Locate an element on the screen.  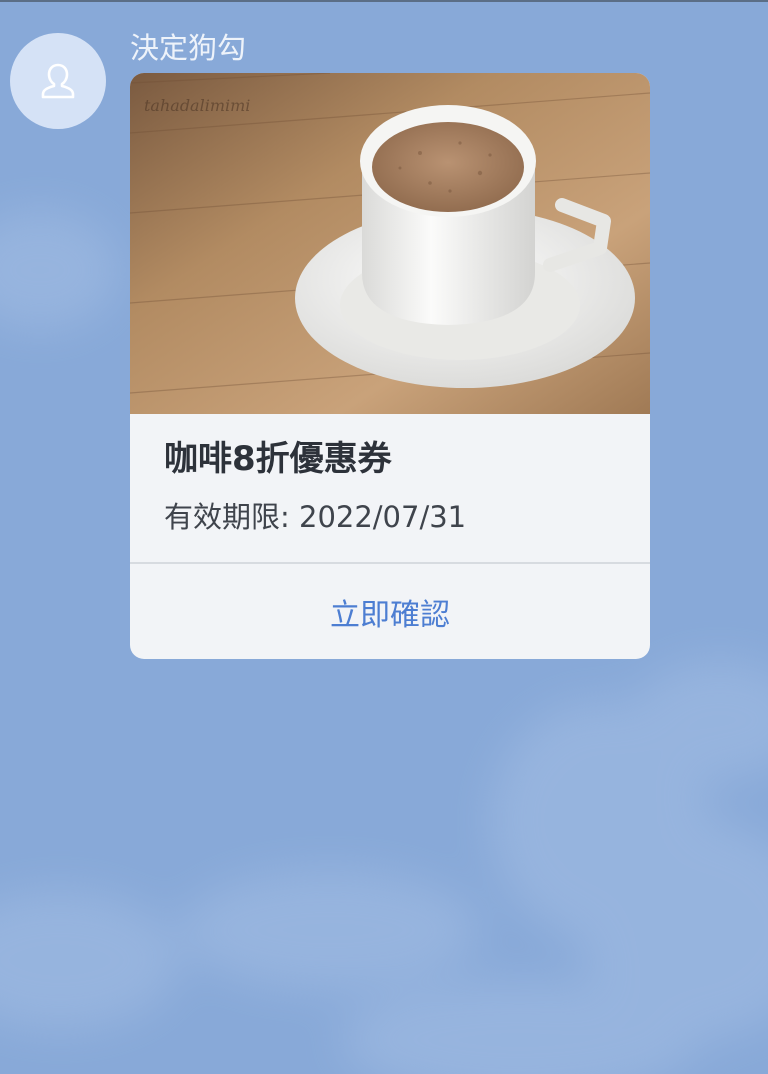
person-icon is located at coordinates (58, 81).